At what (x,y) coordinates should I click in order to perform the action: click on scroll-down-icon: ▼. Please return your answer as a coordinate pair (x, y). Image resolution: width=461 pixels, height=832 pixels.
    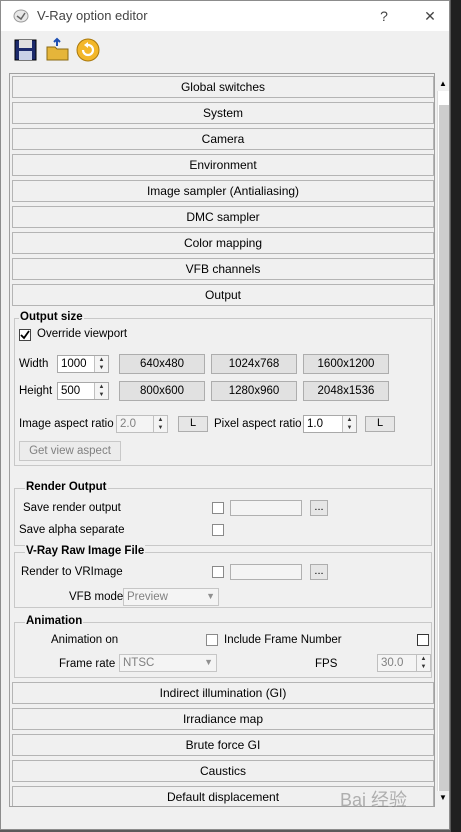
    Looking at the image, I should click on (443, 798).